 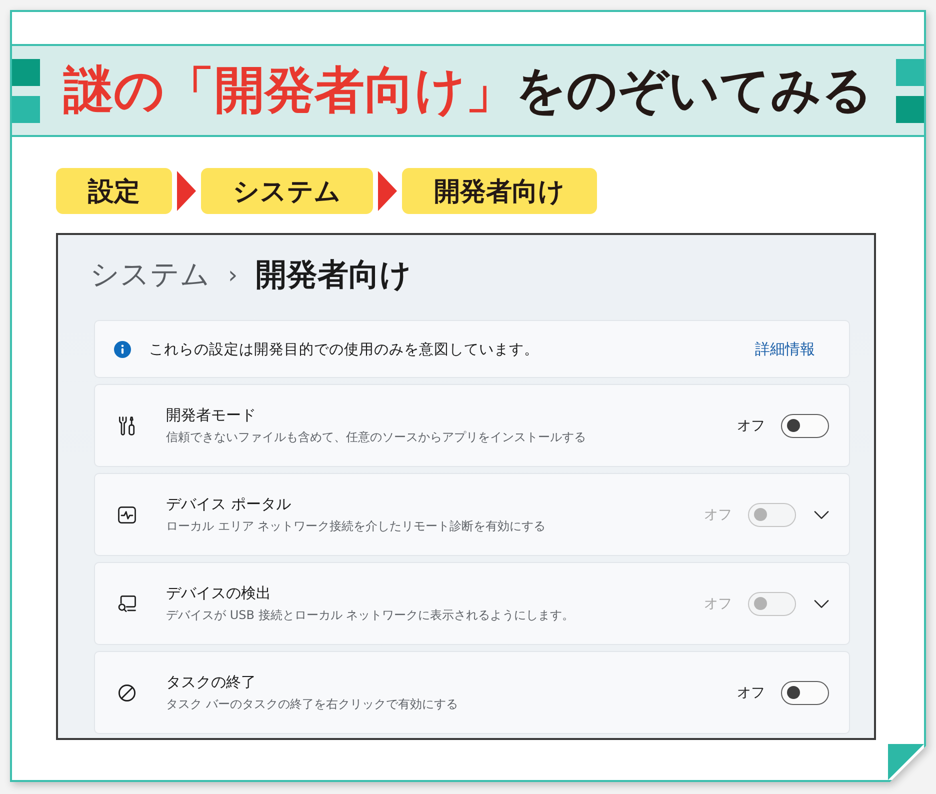 What do you see at coordinates (127, 515) in the screenshot?
I see `pulse-icon` at bounding box center [127, 515].